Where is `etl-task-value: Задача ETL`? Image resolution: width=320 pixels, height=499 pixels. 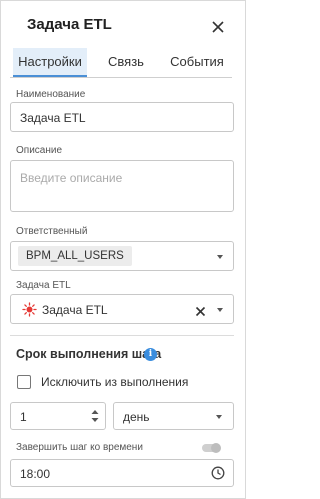
etl-task-value: Задача ETL is located at coordinates (75, 310).